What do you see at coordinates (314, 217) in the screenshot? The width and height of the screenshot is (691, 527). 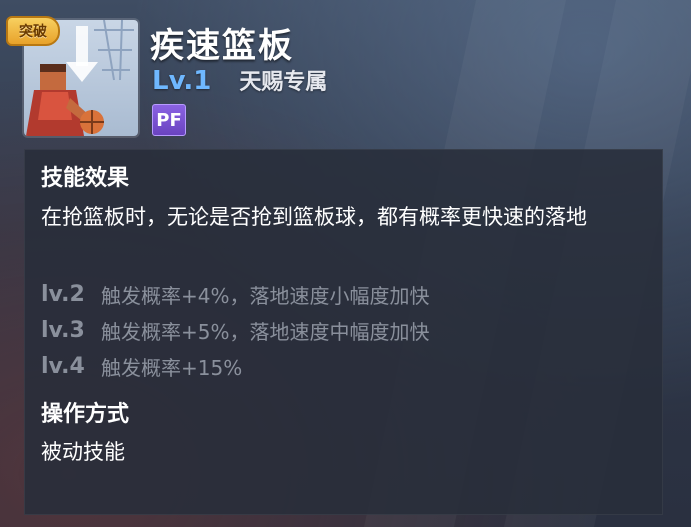 I see `effect-description: 在抢篮板时，无论是否抢到篮板球，都有概率更快速的落地` at bounding box center [314, 217].